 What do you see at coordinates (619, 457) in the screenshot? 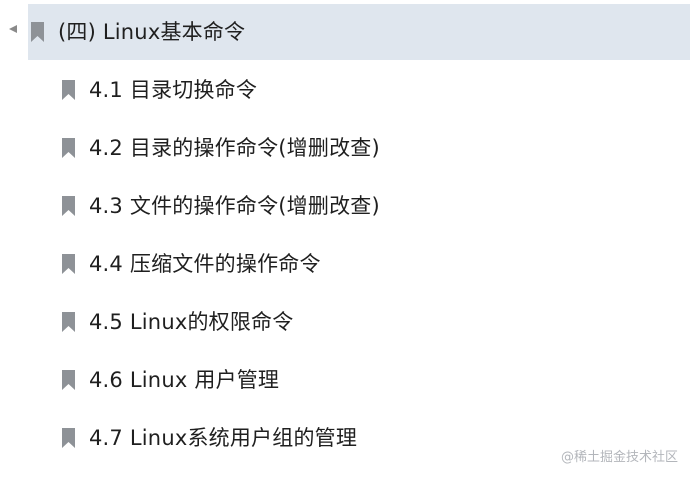
I see `watermark-text: @稀土掘金技术社区` at bounding box center [619, 457].